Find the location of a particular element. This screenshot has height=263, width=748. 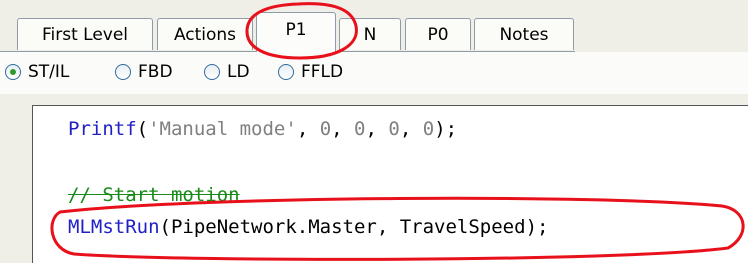

function-name: MLMstRun is located at coordinates (114, 227).